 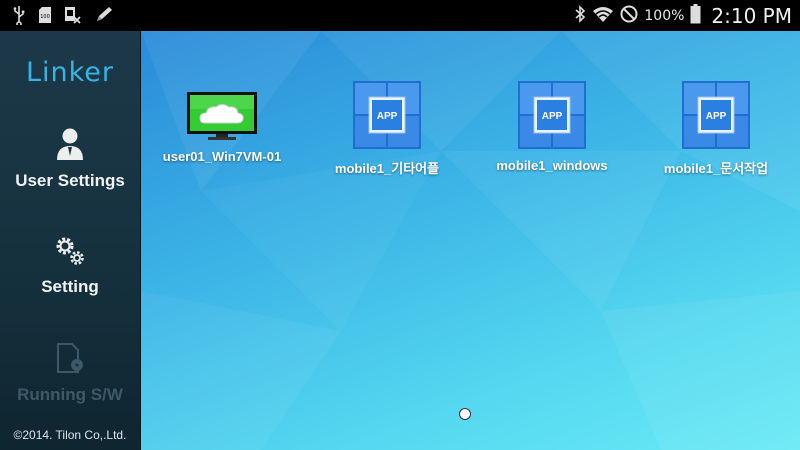 I want to click on battery-percent: 100%, so click(x=664, y=15).